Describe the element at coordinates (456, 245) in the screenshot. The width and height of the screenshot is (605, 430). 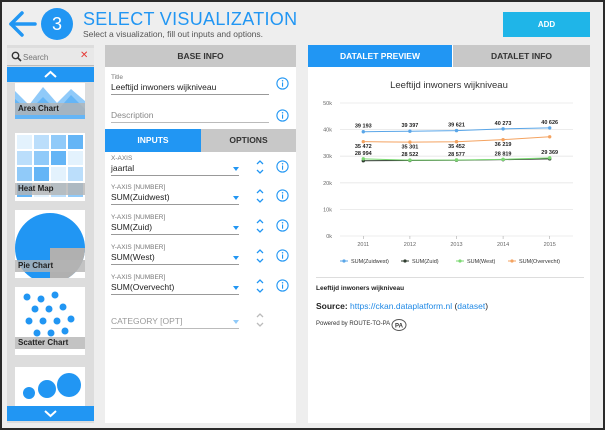
I see `x-tick-label: 2013` at that location.